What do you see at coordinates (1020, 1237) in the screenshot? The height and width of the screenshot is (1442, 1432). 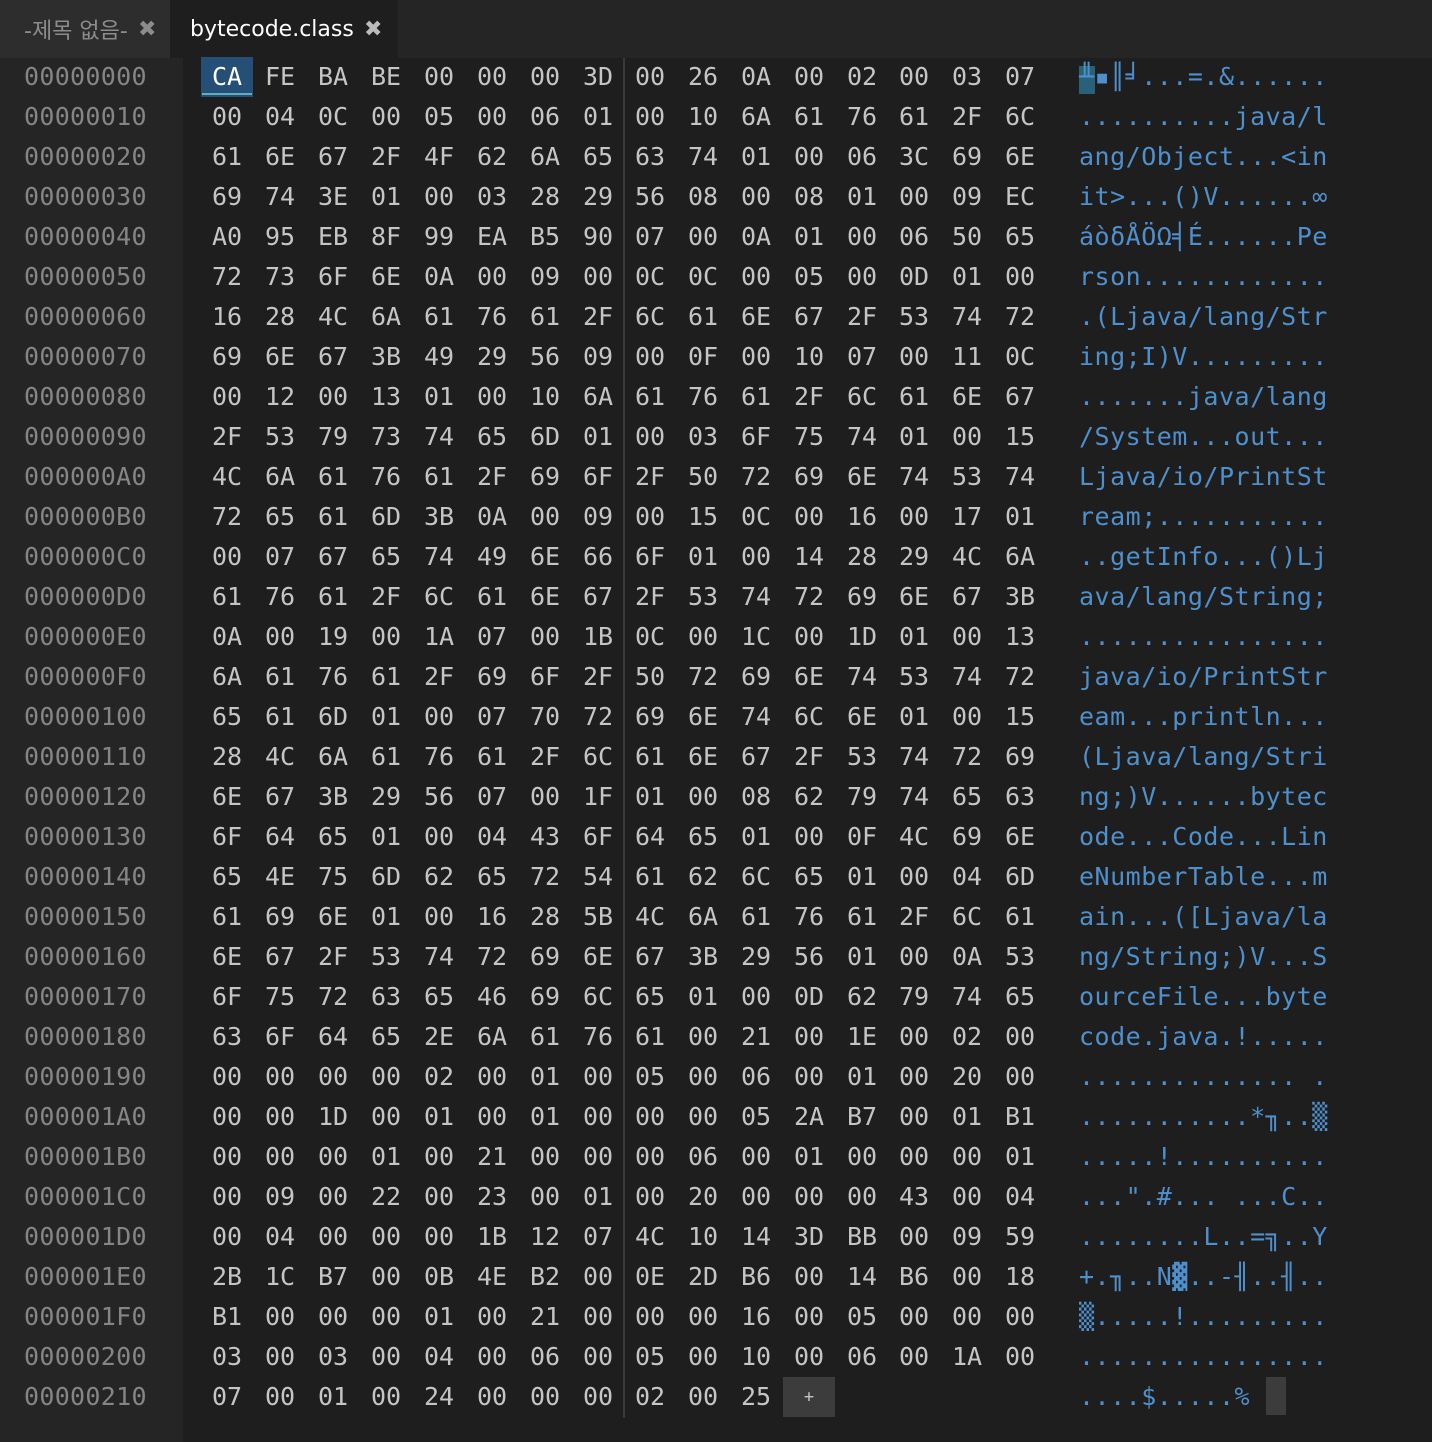 I see `hex-byte: 59` at bounding box center [1020, 1237].